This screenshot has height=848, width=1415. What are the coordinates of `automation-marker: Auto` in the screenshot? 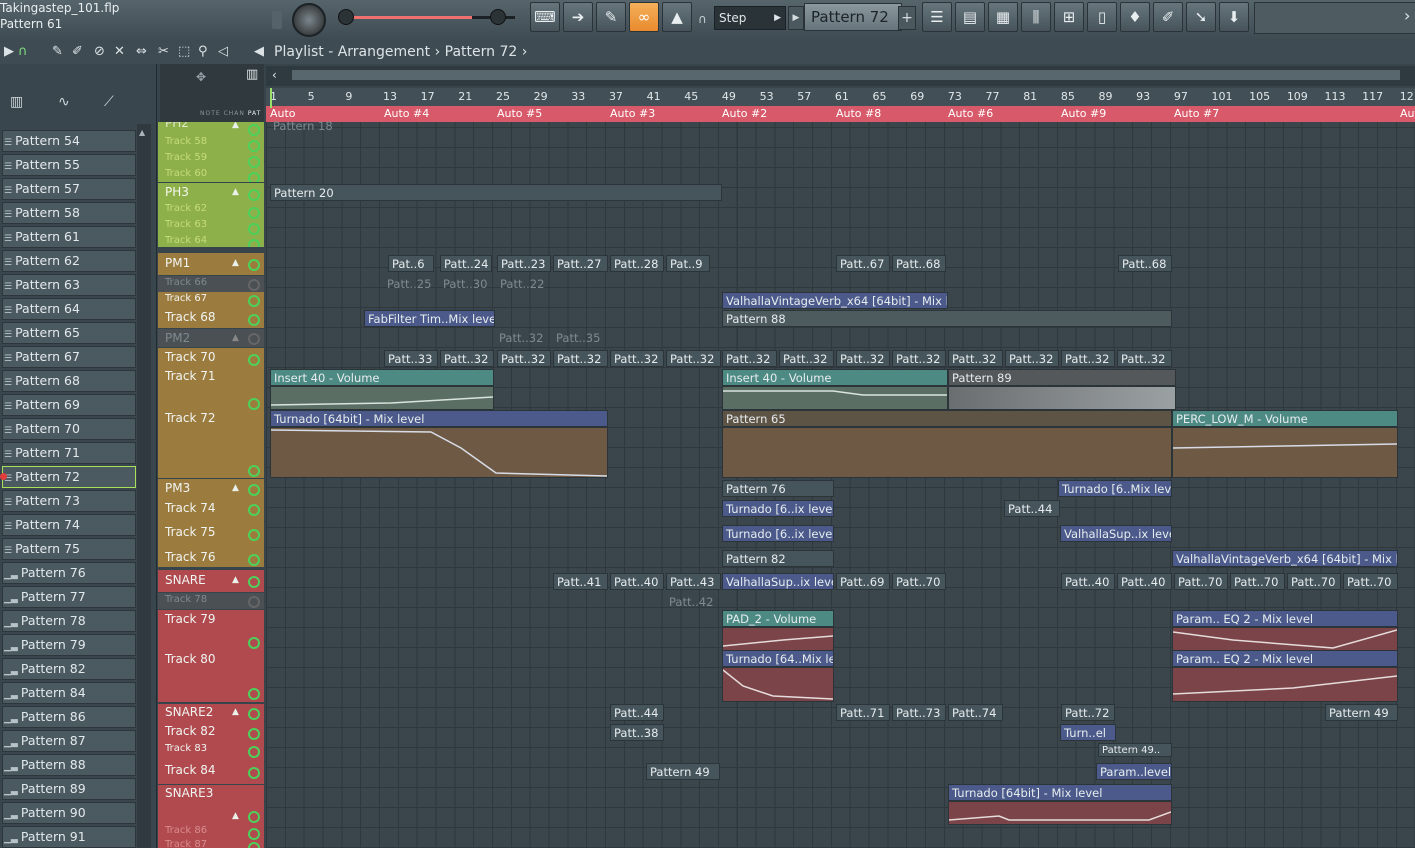 It's located at (1407, 114).